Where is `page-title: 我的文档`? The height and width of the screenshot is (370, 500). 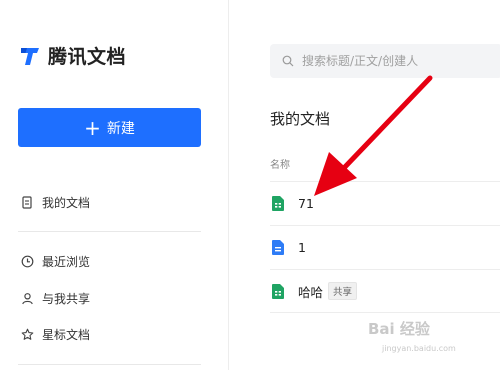 page-title: 我的文档 is located at coordinates (300, 119).